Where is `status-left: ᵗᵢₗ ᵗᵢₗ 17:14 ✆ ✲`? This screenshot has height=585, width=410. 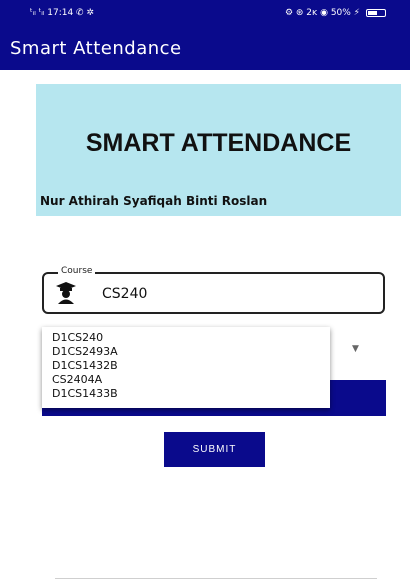
status-left: ᵗᵢₗ ᵗᵢₗ 17:14 ✆ ✲ is located at coordinates (62, 13).